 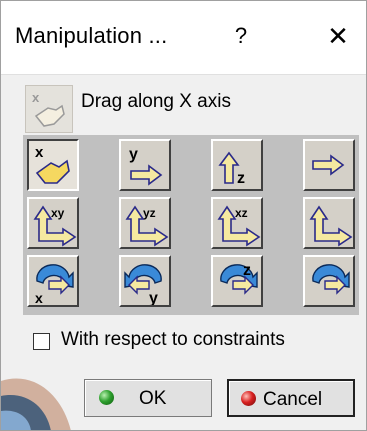 I want to click on arrow-y-icon: y, so click(x=146, y=166).